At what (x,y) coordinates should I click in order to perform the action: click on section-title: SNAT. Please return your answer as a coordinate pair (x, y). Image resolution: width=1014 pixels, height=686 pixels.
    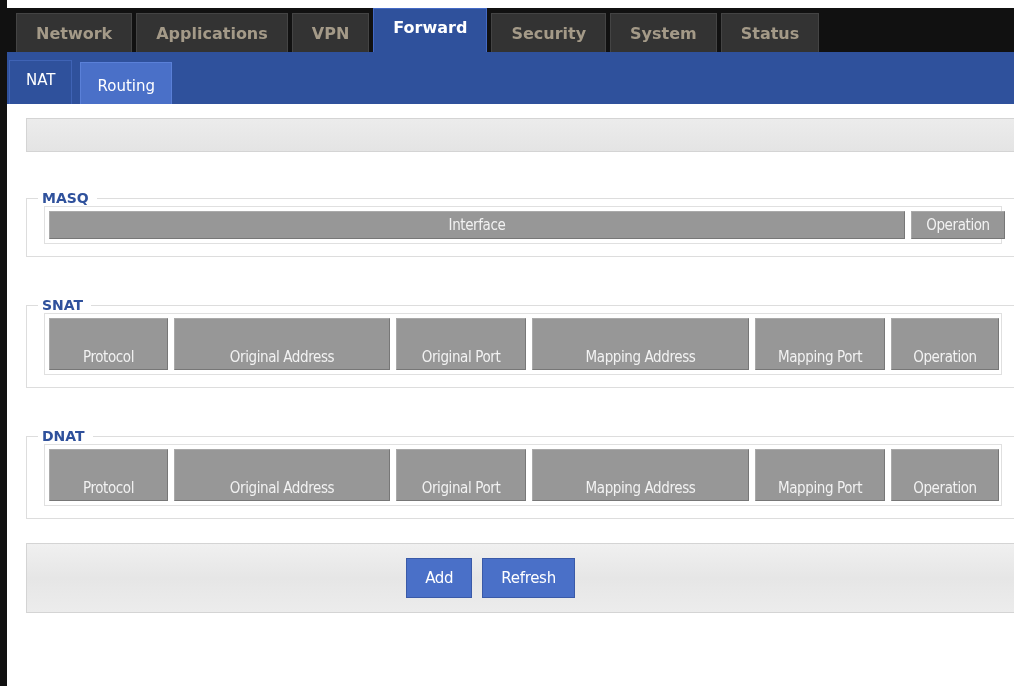
    Looking at the image, I should click on (63, 305).